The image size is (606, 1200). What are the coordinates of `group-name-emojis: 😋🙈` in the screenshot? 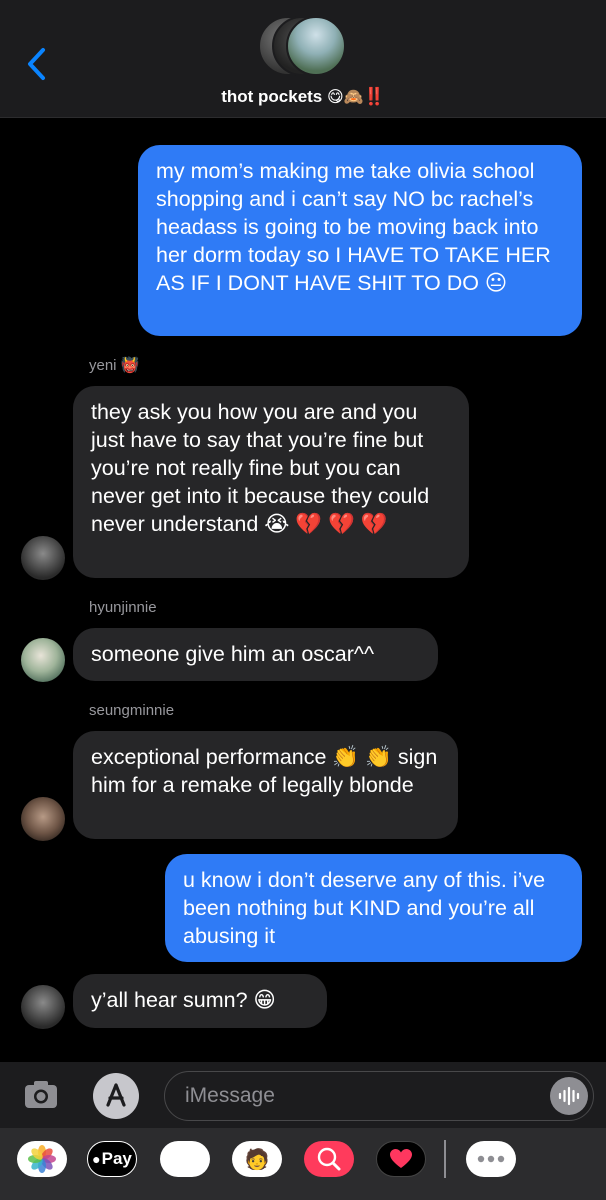 It's located at (345, 97).